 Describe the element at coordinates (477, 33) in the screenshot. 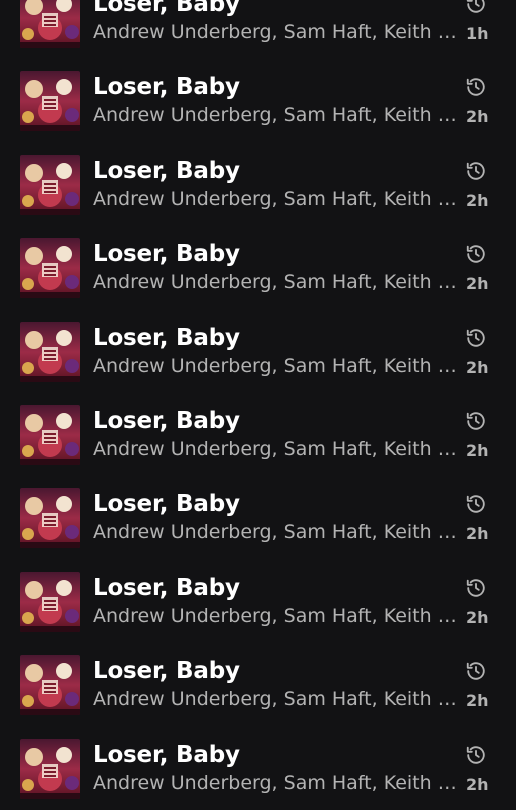

I see `played-time-ago: 1h` at that location.